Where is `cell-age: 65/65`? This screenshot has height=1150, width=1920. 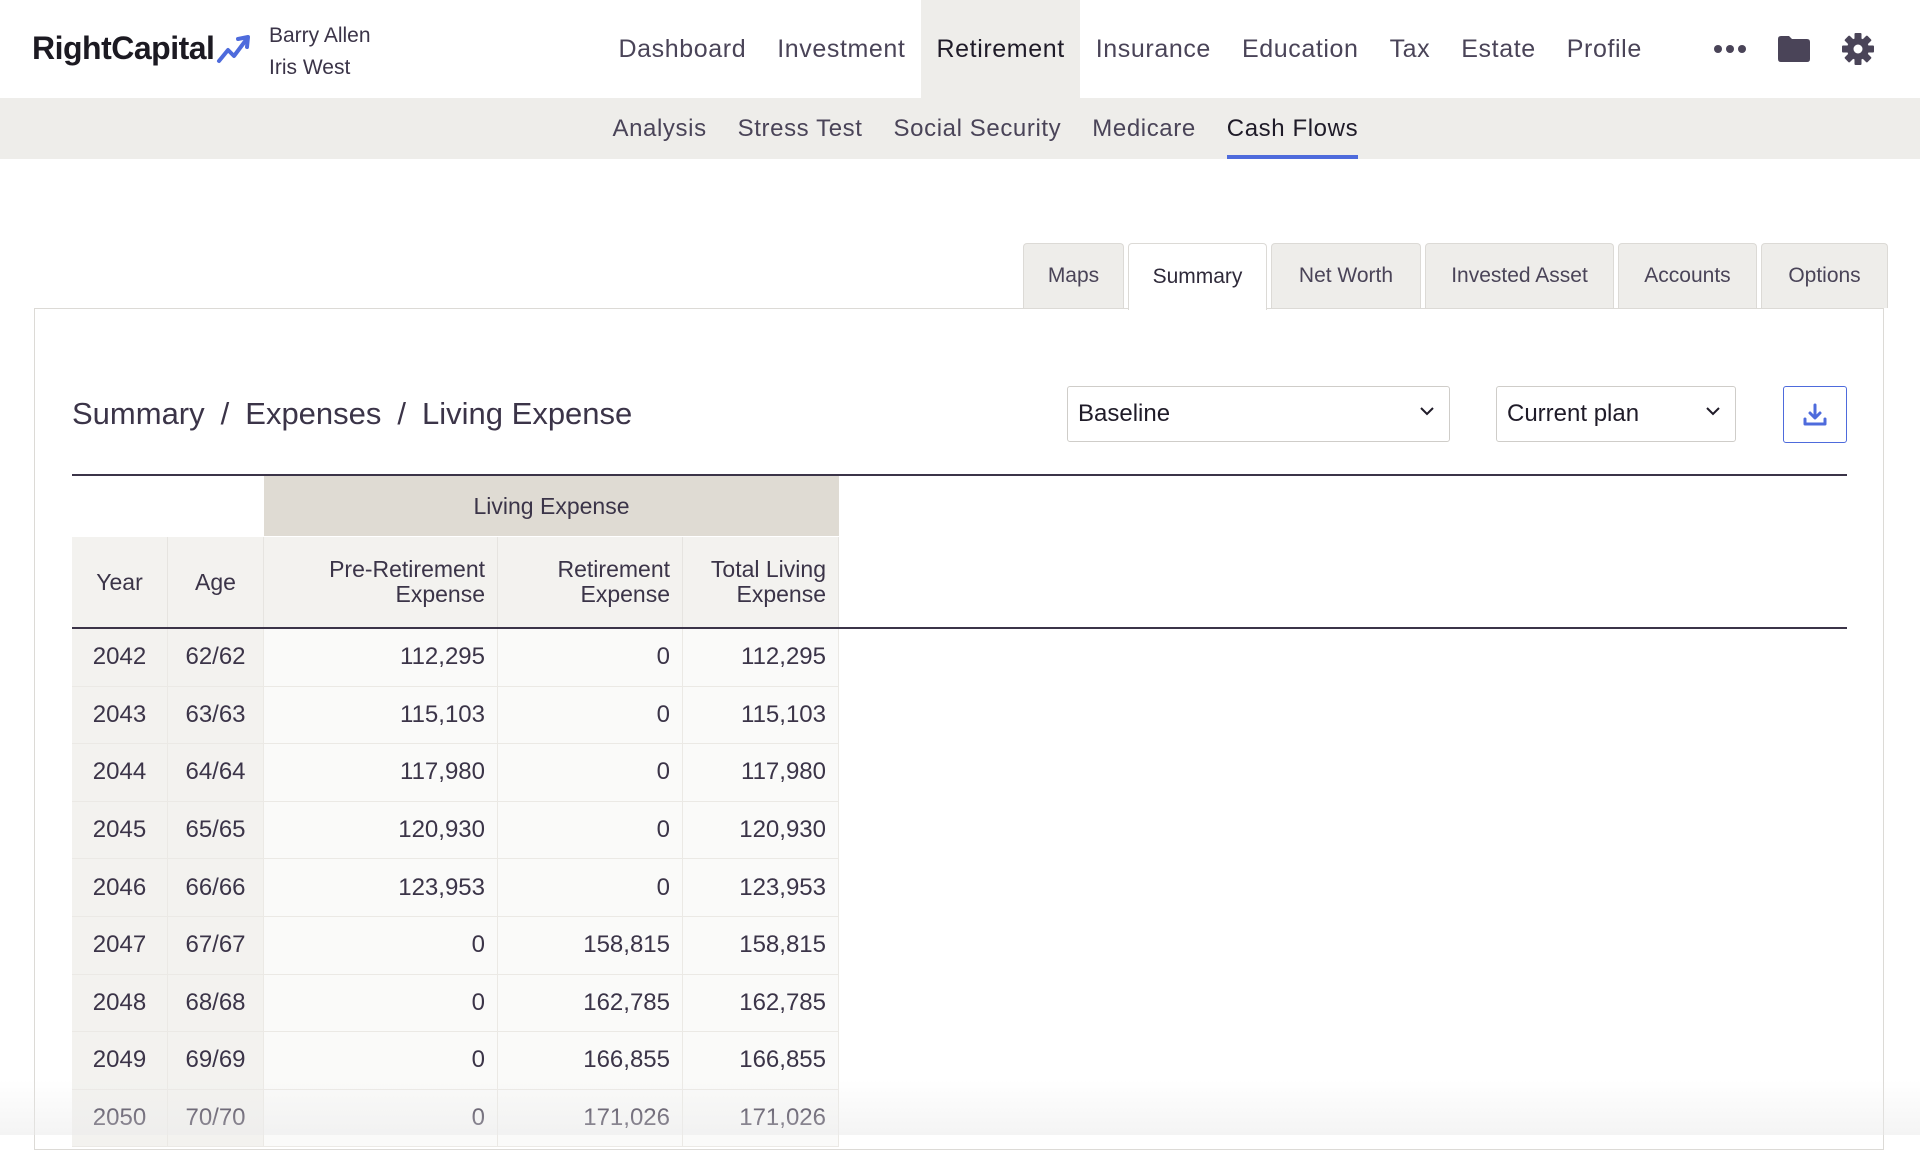
cell-age: 65/65 is located at coordinates (216, 830).